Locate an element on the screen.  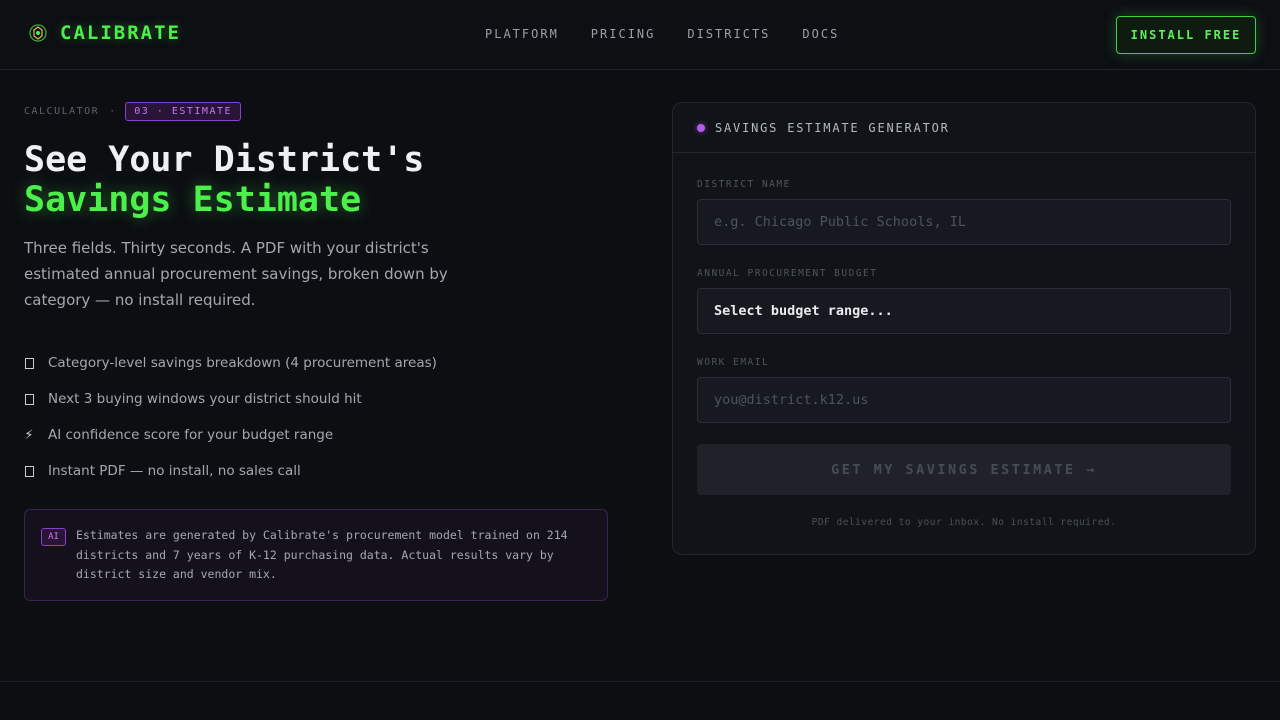
brand-logo-icon is located at coordinates (38, 33).